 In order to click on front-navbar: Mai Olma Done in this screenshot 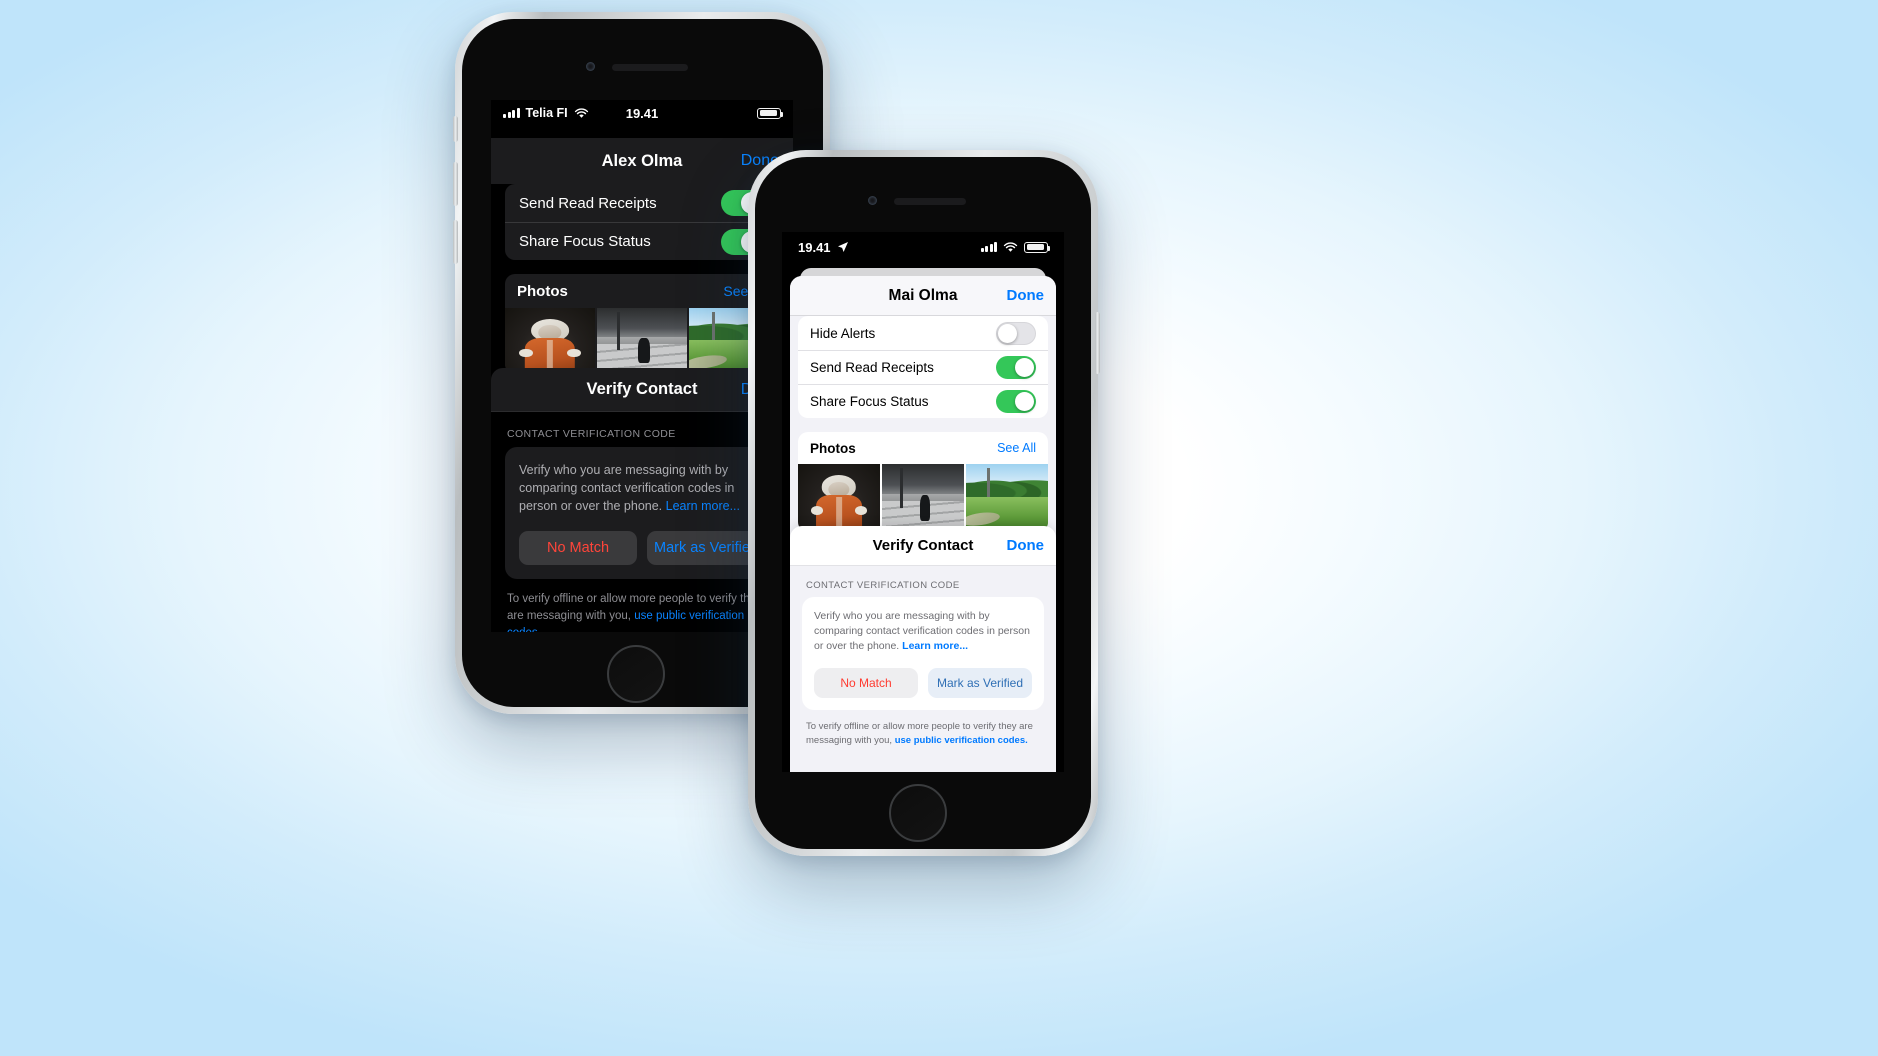, I will do `click(923, 296)`.